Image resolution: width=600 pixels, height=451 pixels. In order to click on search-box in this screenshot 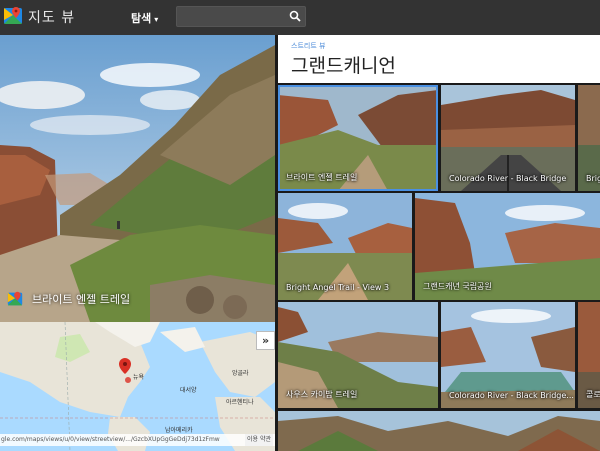, I will do `click(241, 17)`.